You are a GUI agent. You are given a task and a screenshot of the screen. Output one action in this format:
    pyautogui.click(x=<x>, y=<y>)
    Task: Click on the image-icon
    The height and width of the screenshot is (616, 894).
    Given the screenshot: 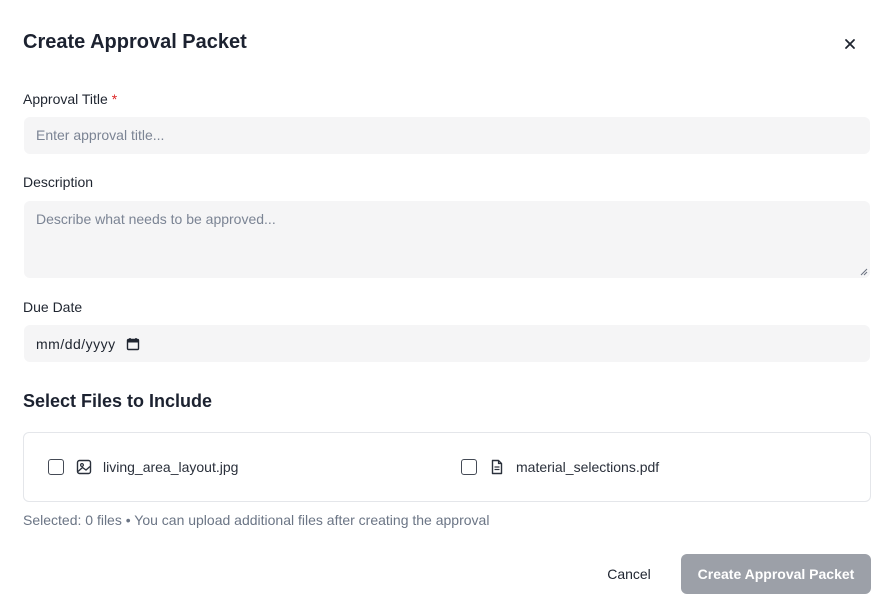 What is the action you would take?
    pyautogui.click(x=84, y=467)
    